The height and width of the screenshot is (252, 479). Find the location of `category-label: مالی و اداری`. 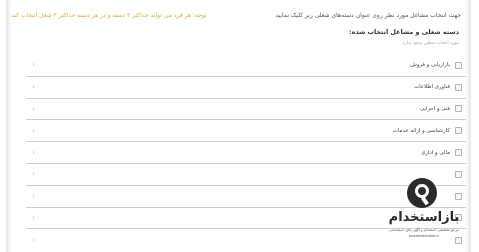

category-label: مالی و اداری is located at coordinates (435, 152).